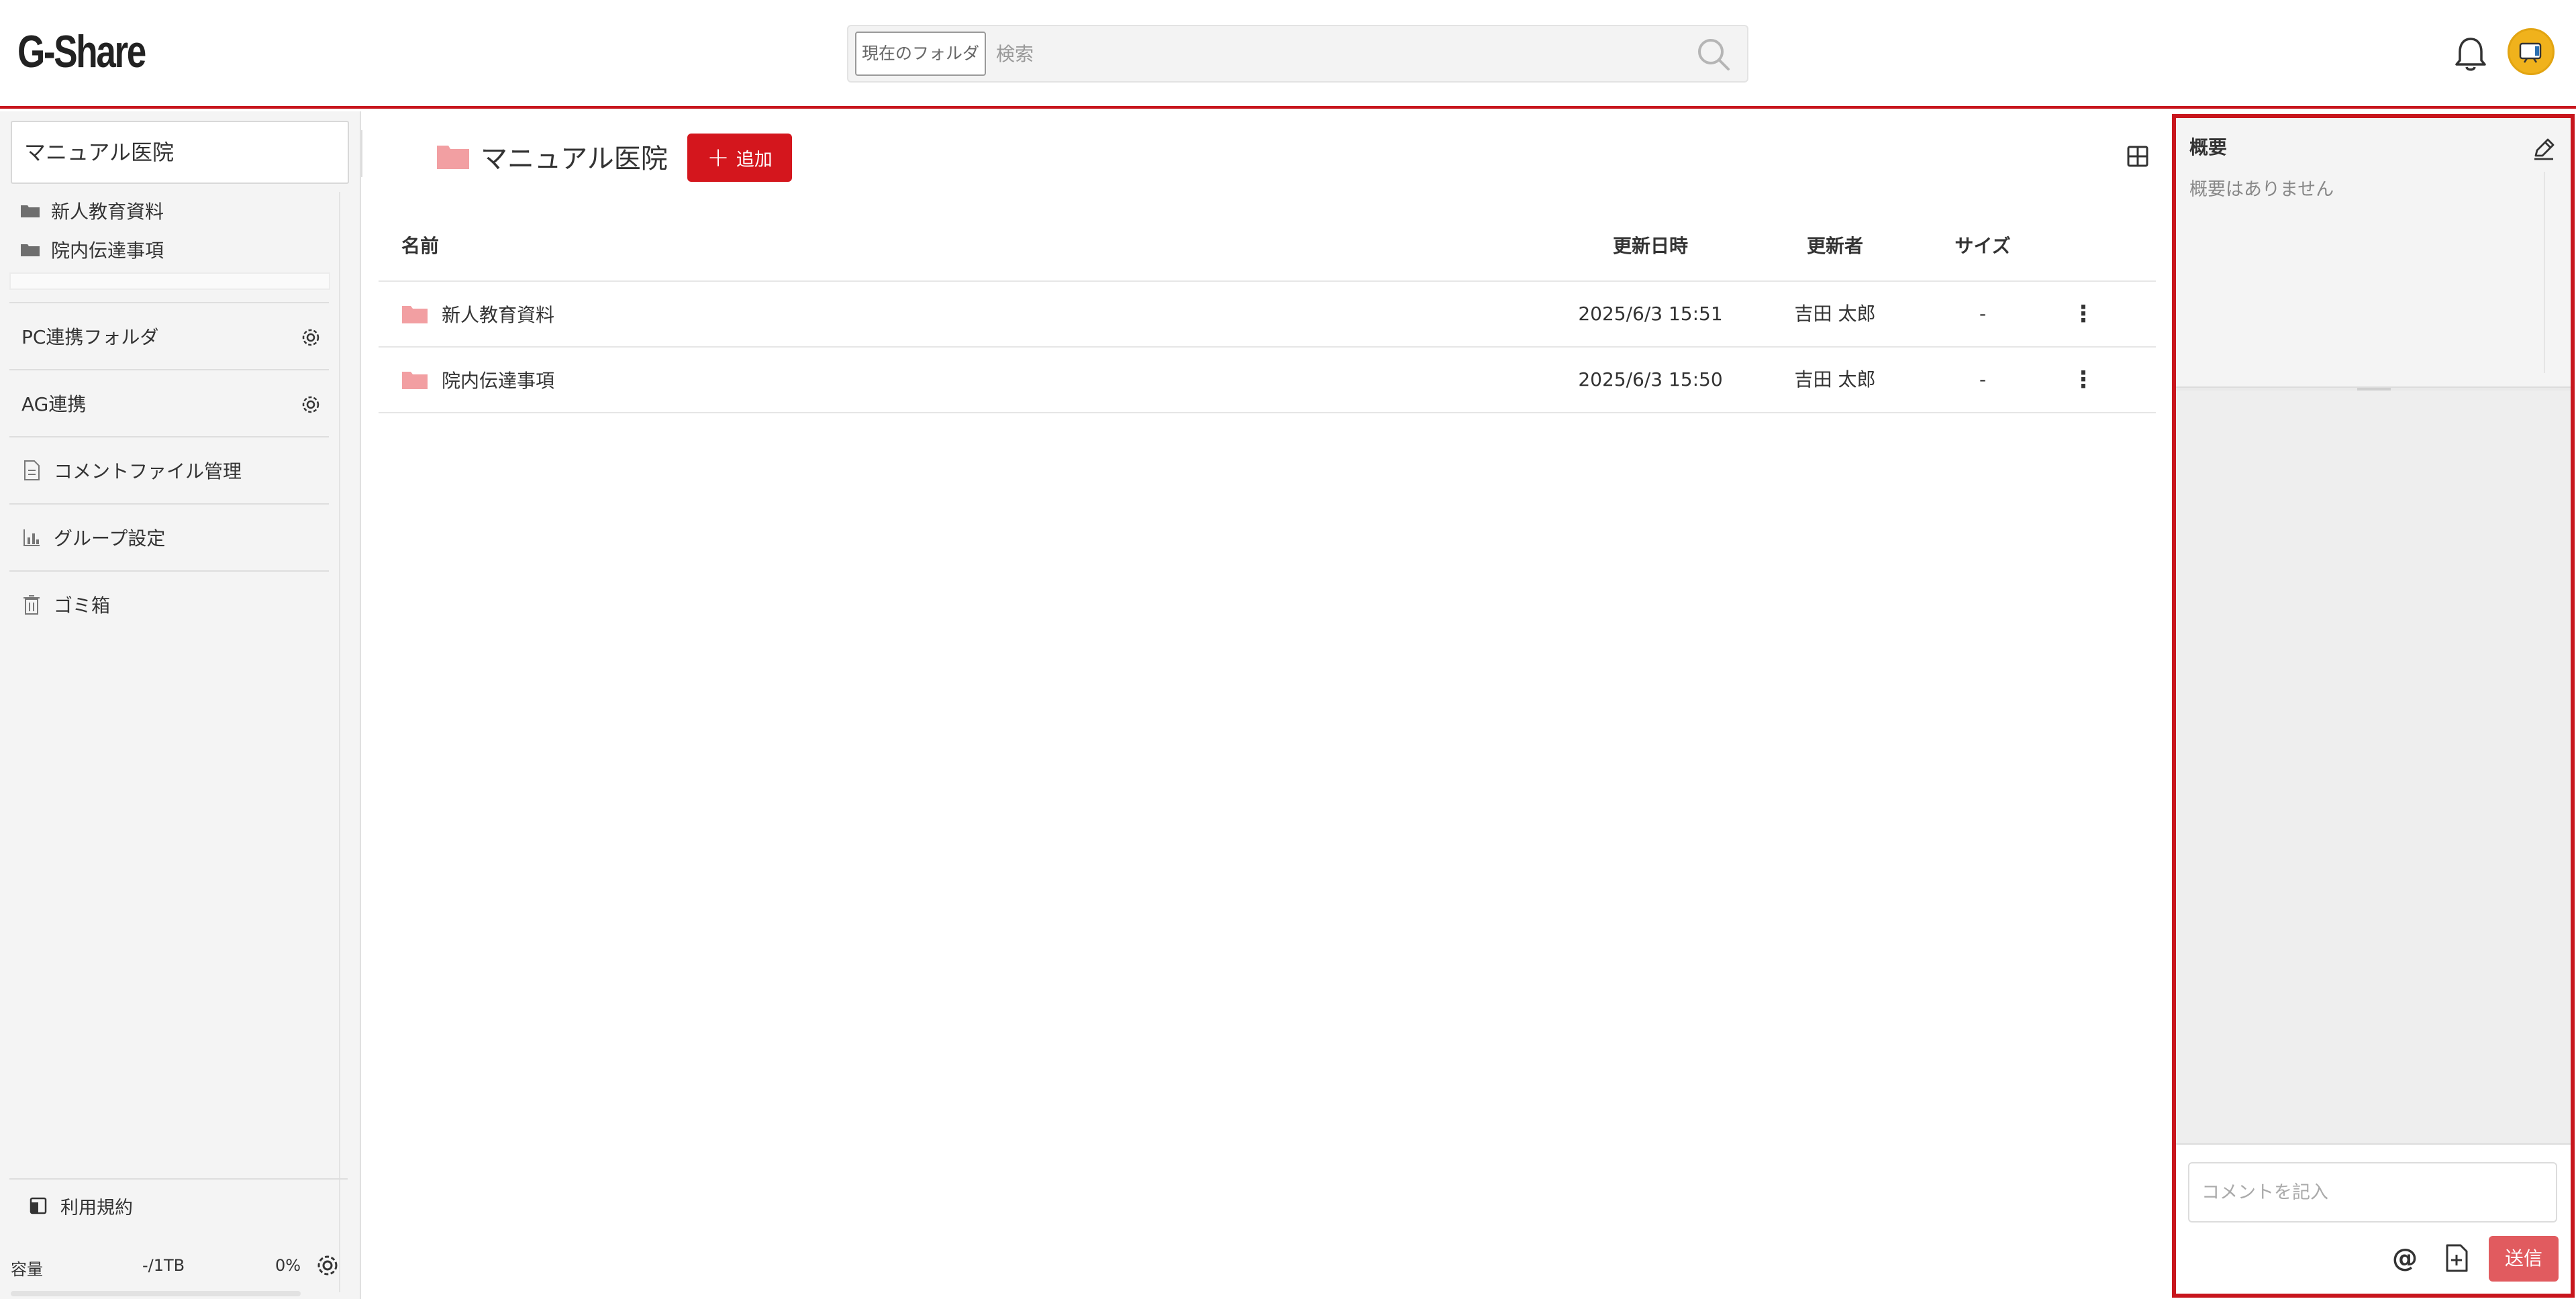  What do you see at coordinates (156, 1294) in the screenshot?
I see `capacity-bar` at bounding box center [156, 1294].